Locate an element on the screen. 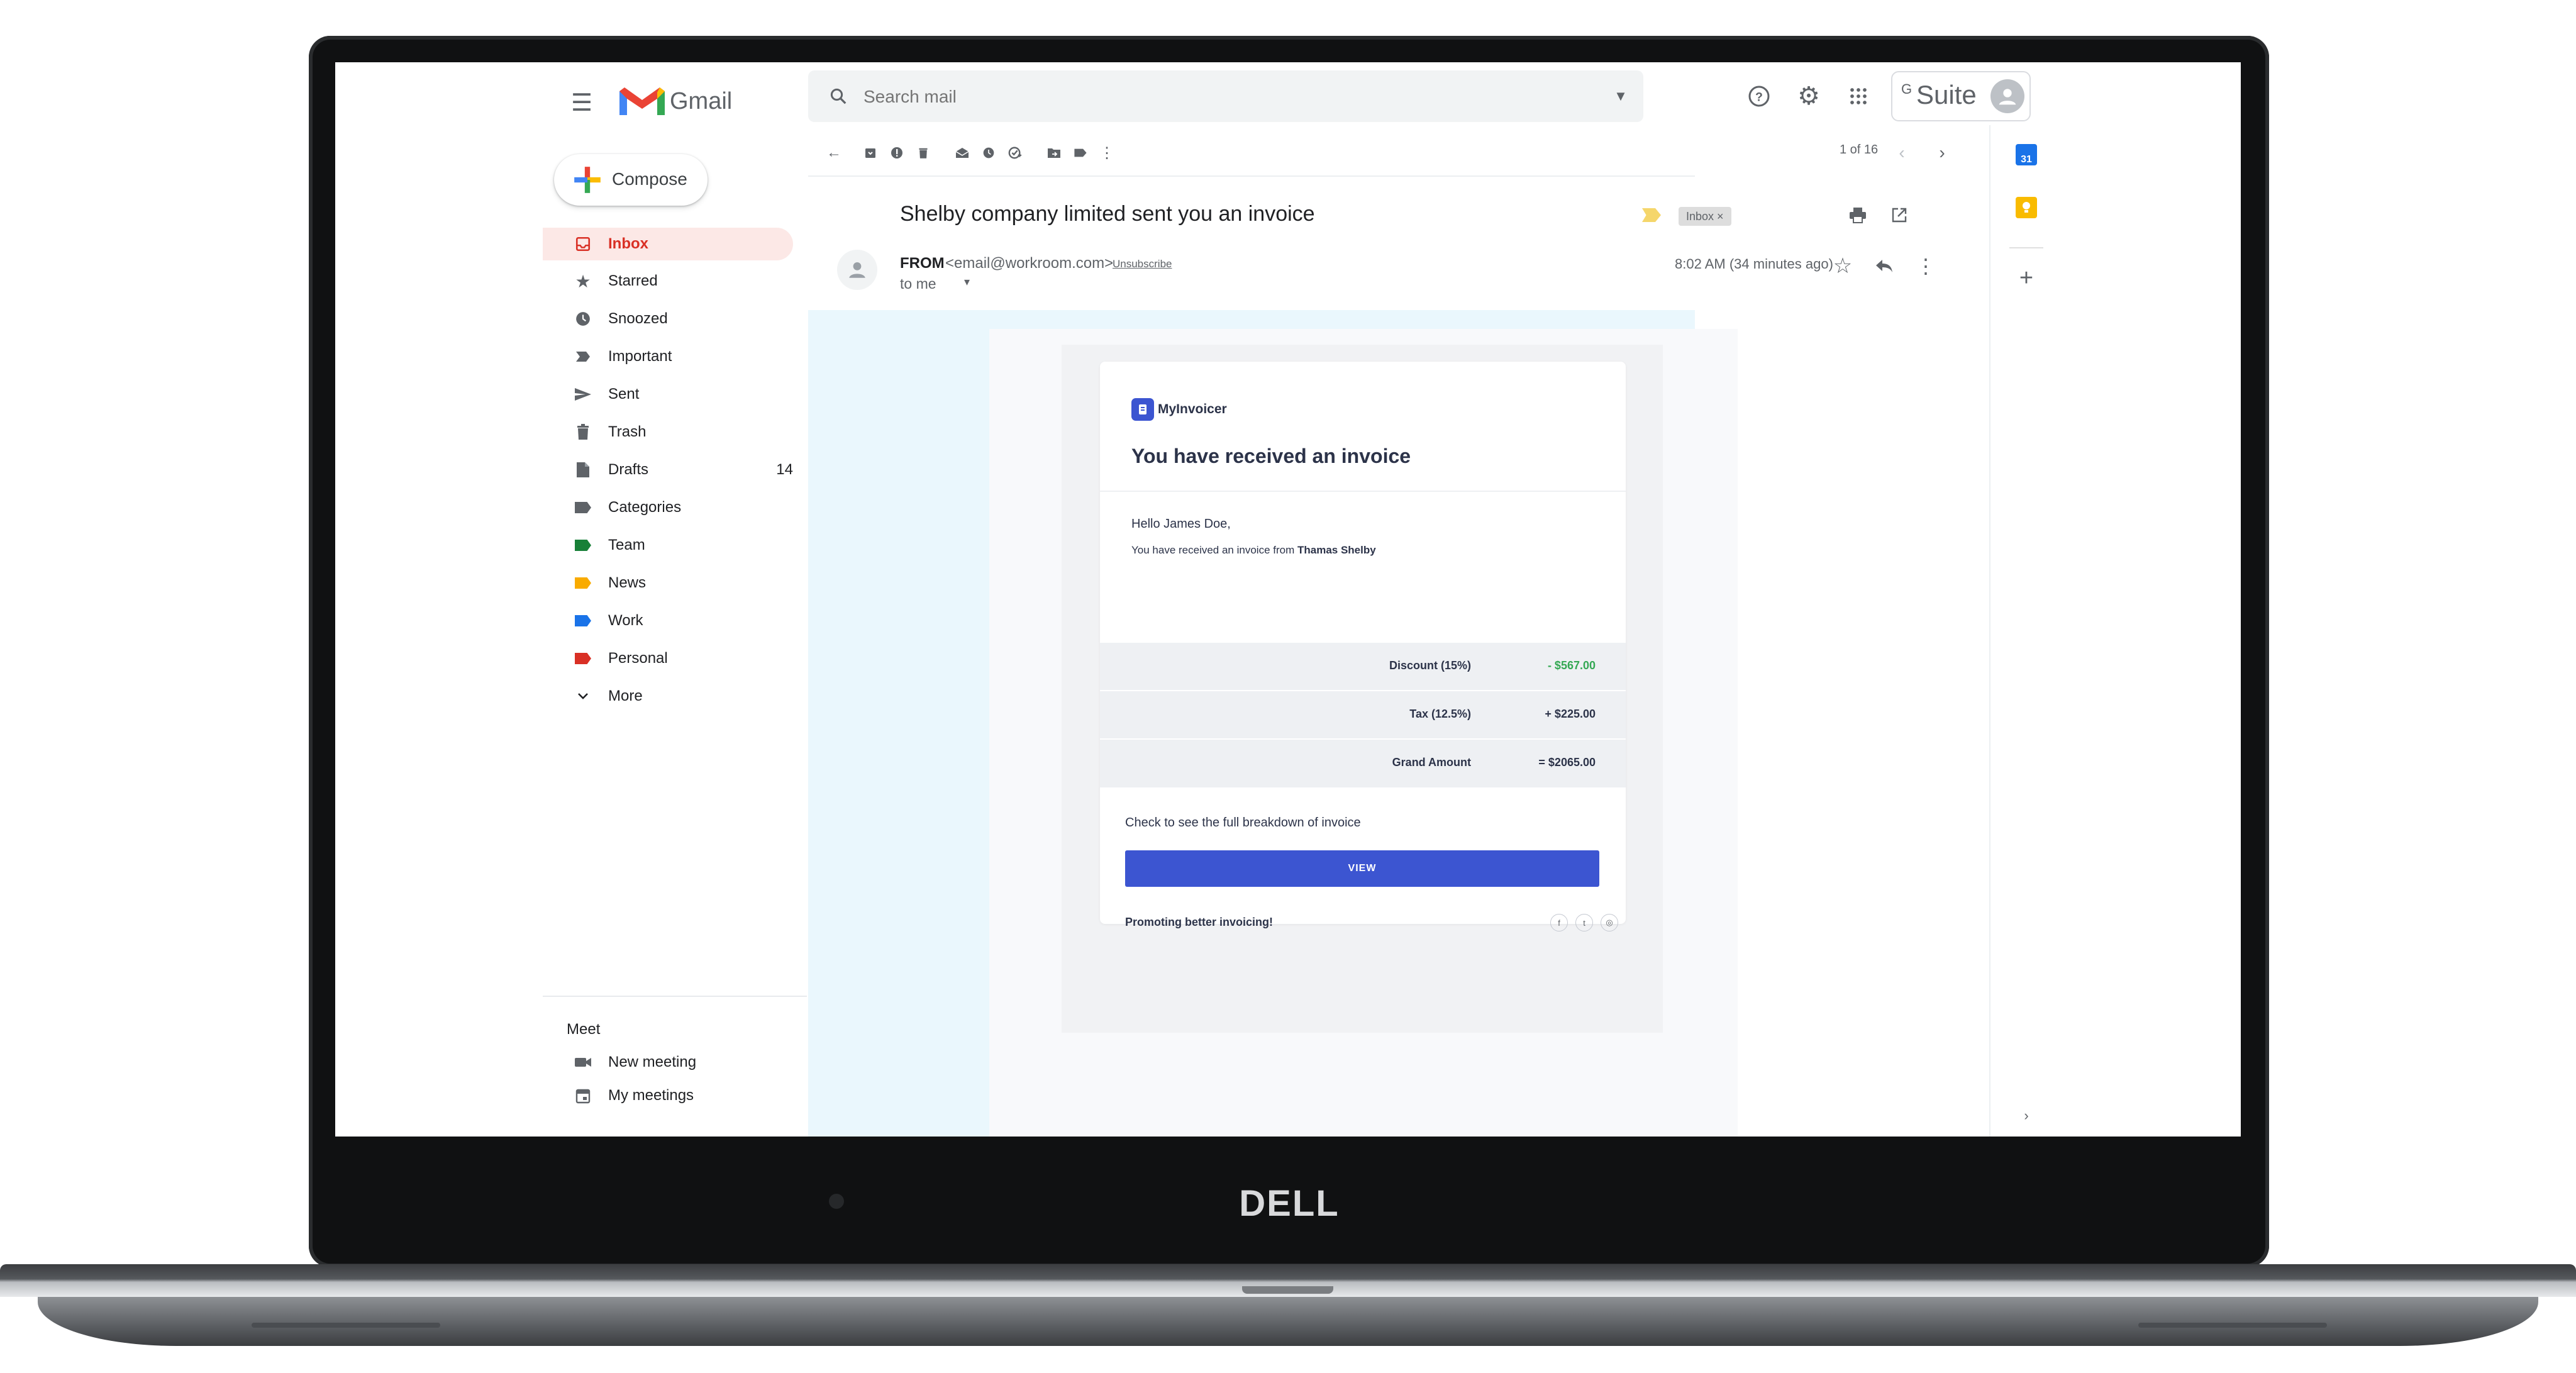 This screenshot has height=1373, width=2576. sidebar-item-sent: Sent is located at coordinates (668, 394).